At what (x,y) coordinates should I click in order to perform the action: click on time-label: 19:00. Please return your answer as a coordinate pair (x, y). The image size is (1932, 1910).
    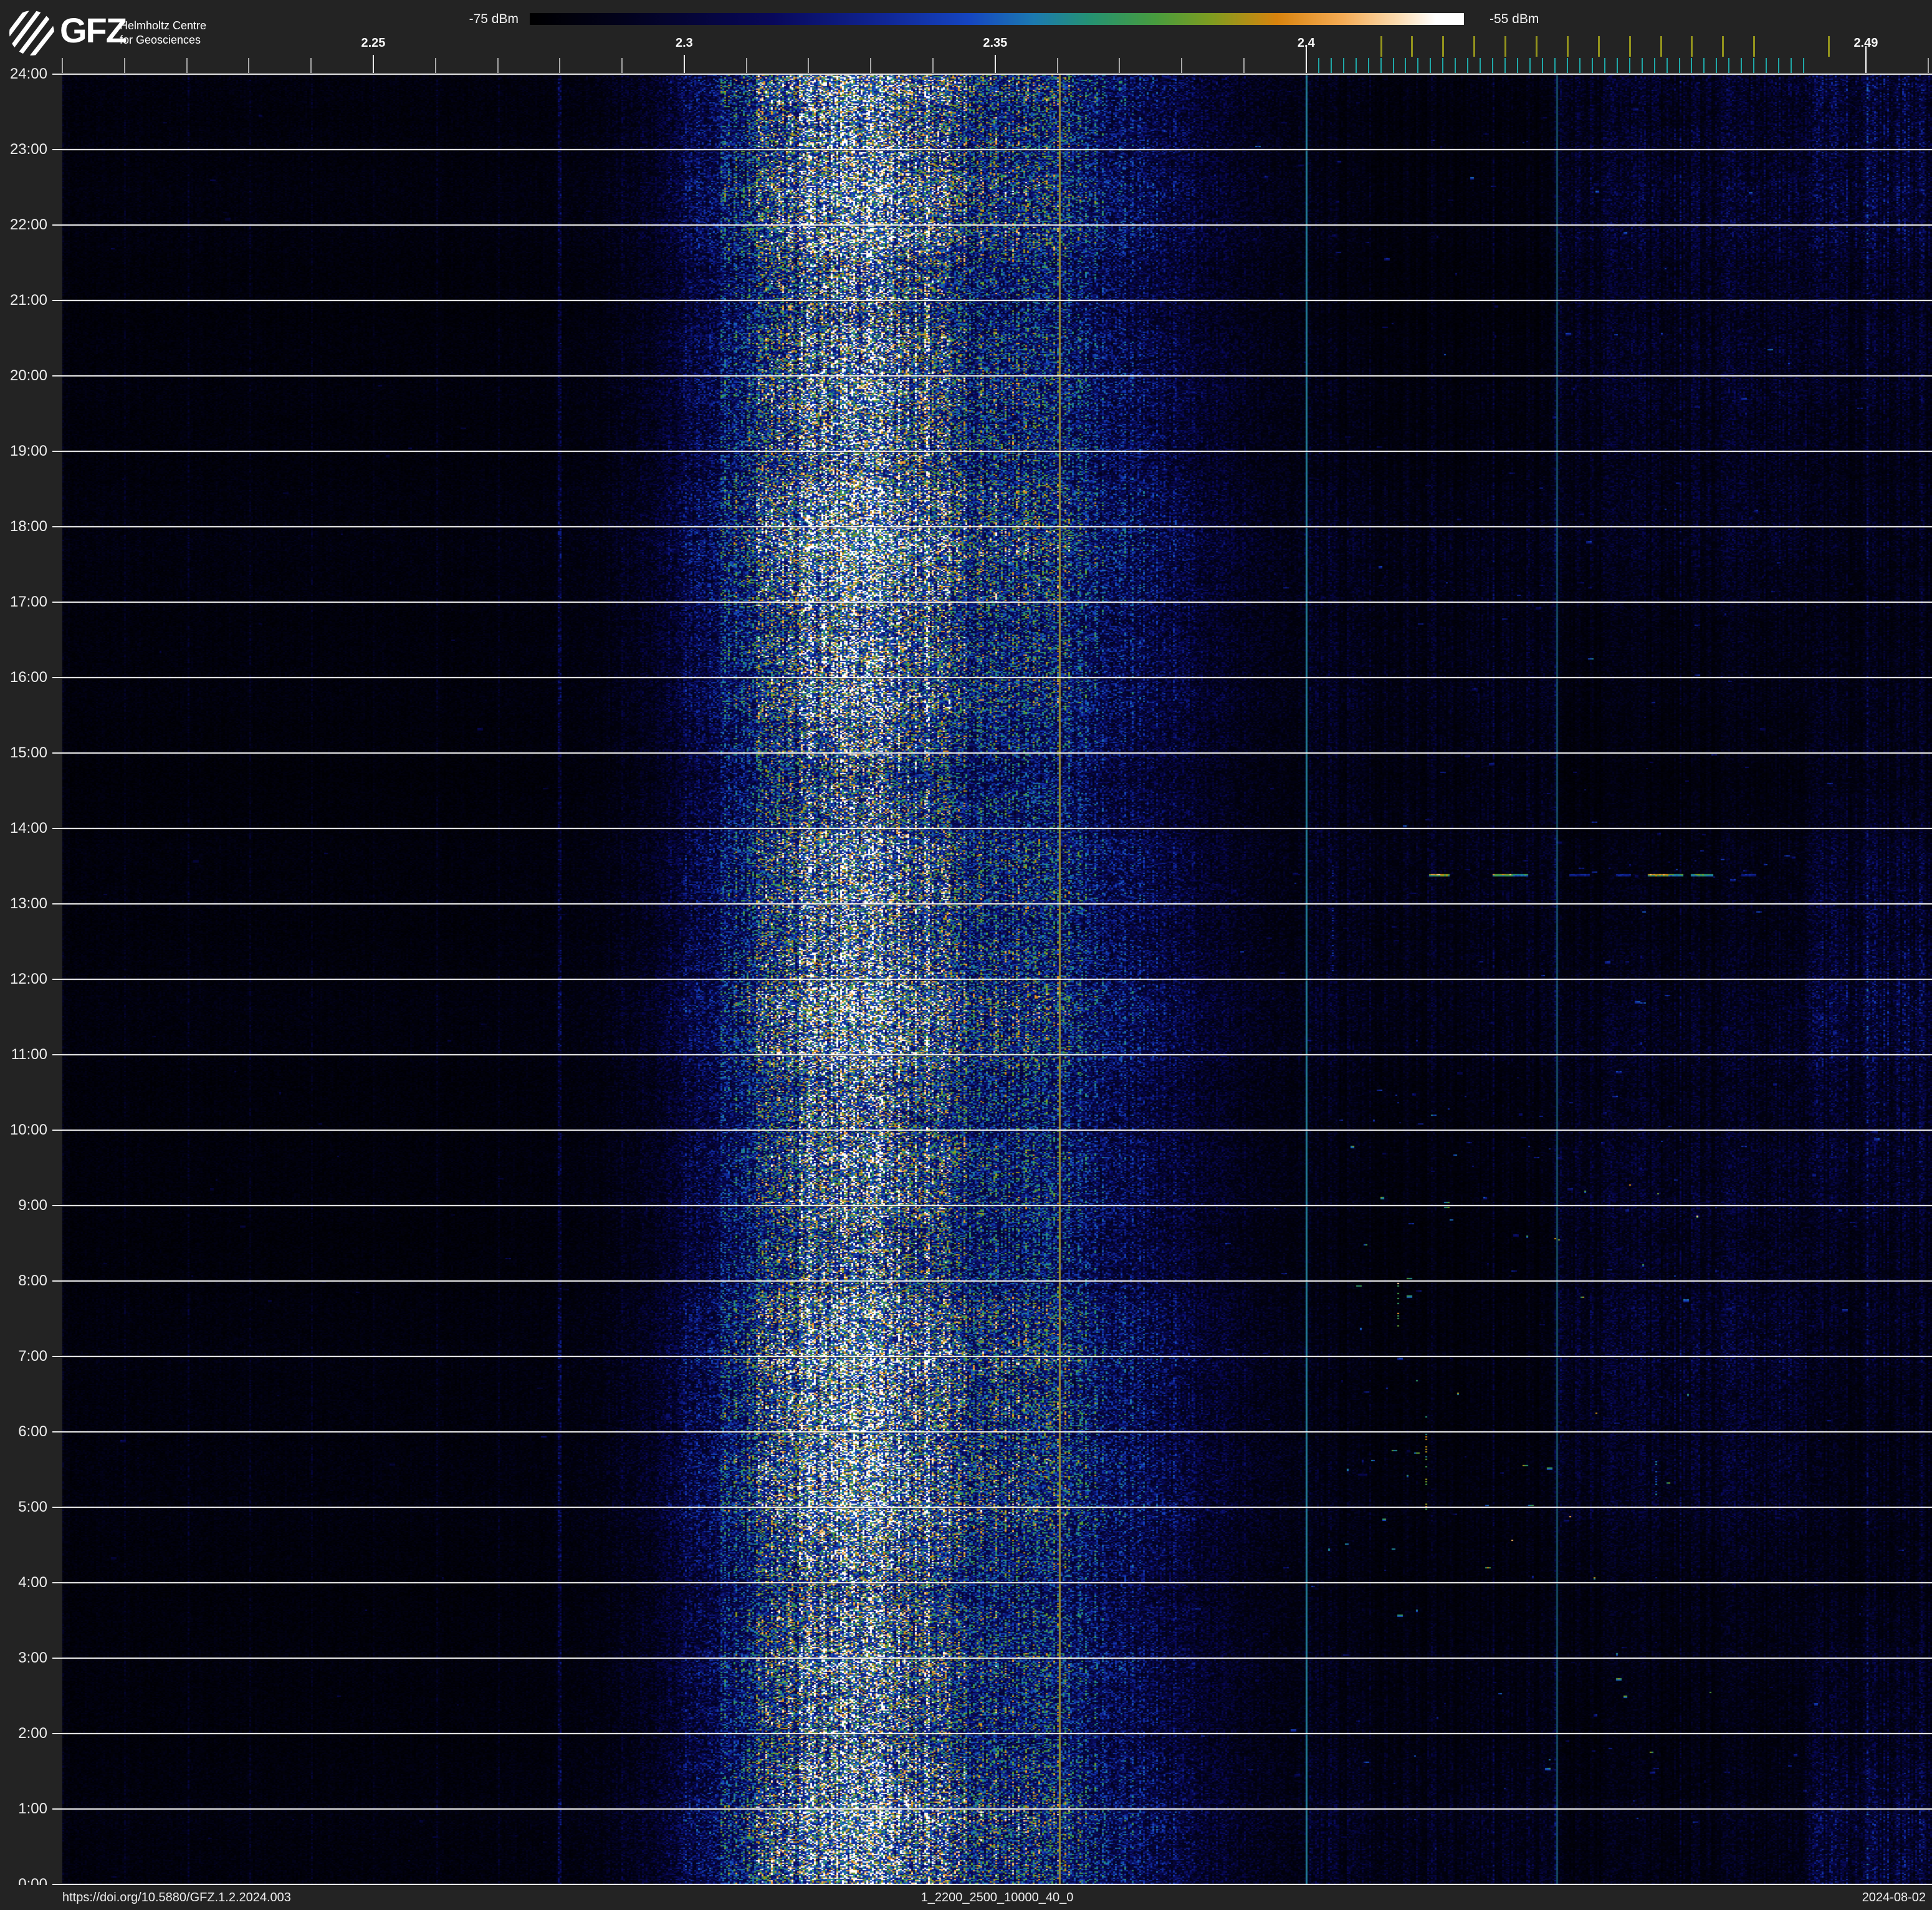
    Looking at the image, I should click on (28, 451).